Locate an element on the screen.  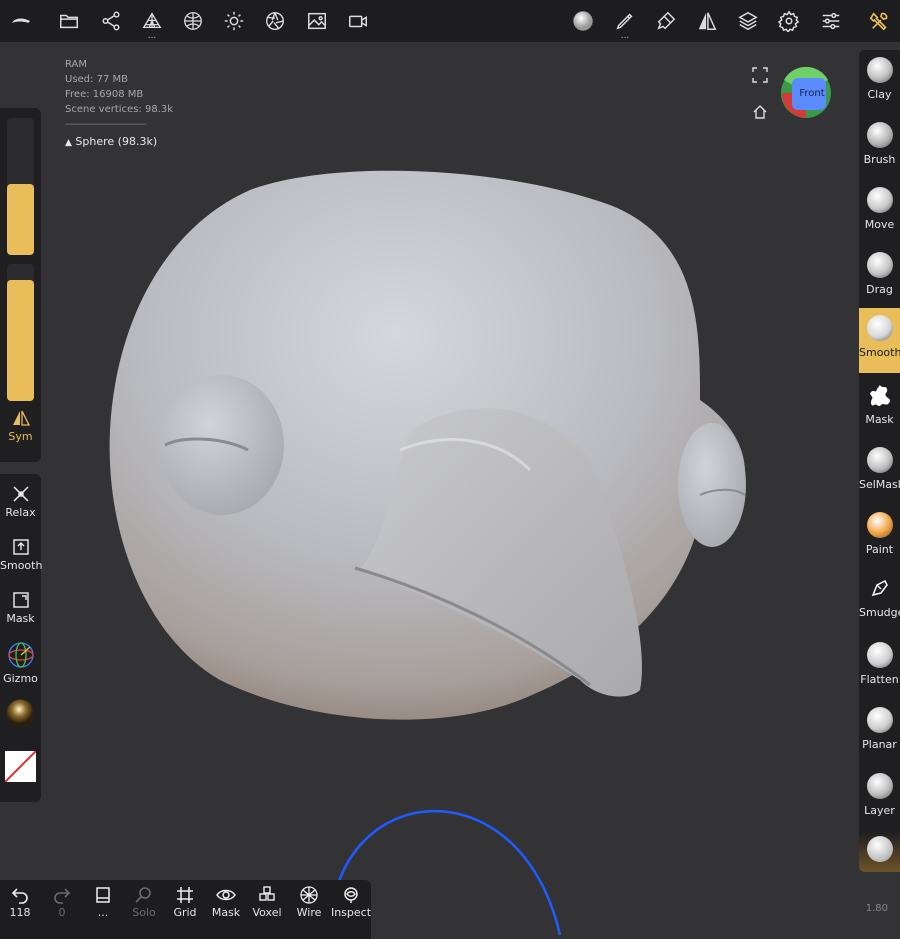
tool-drag: Drag is located at coordinates (879, 276).